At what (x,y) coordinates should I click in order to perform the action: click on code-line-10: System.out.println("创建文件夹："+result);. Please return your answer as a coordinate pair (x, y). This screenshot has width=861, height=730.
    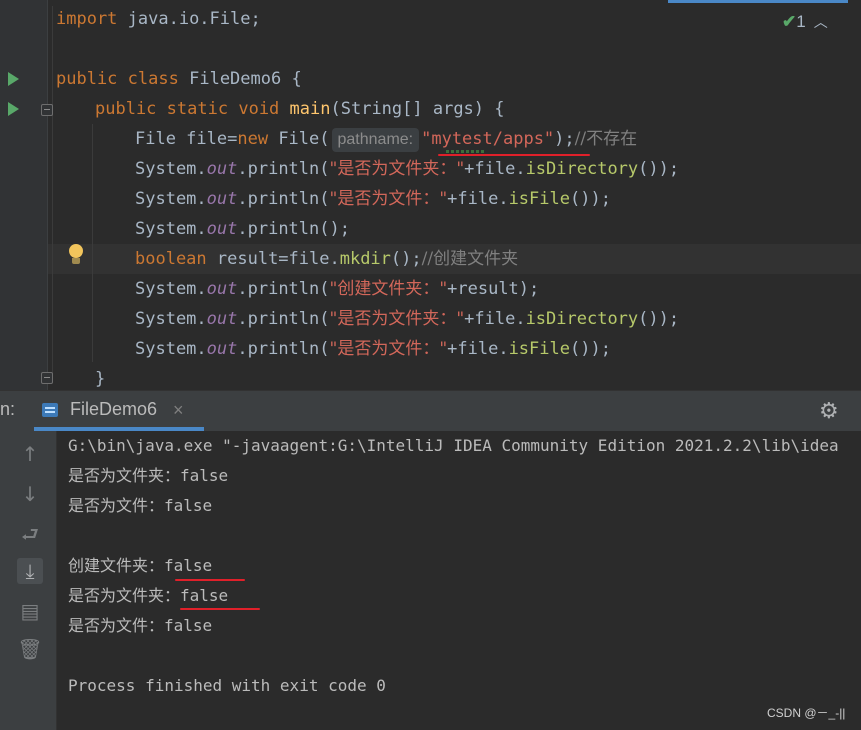
    Looking at the image, I should click on (337, 289).